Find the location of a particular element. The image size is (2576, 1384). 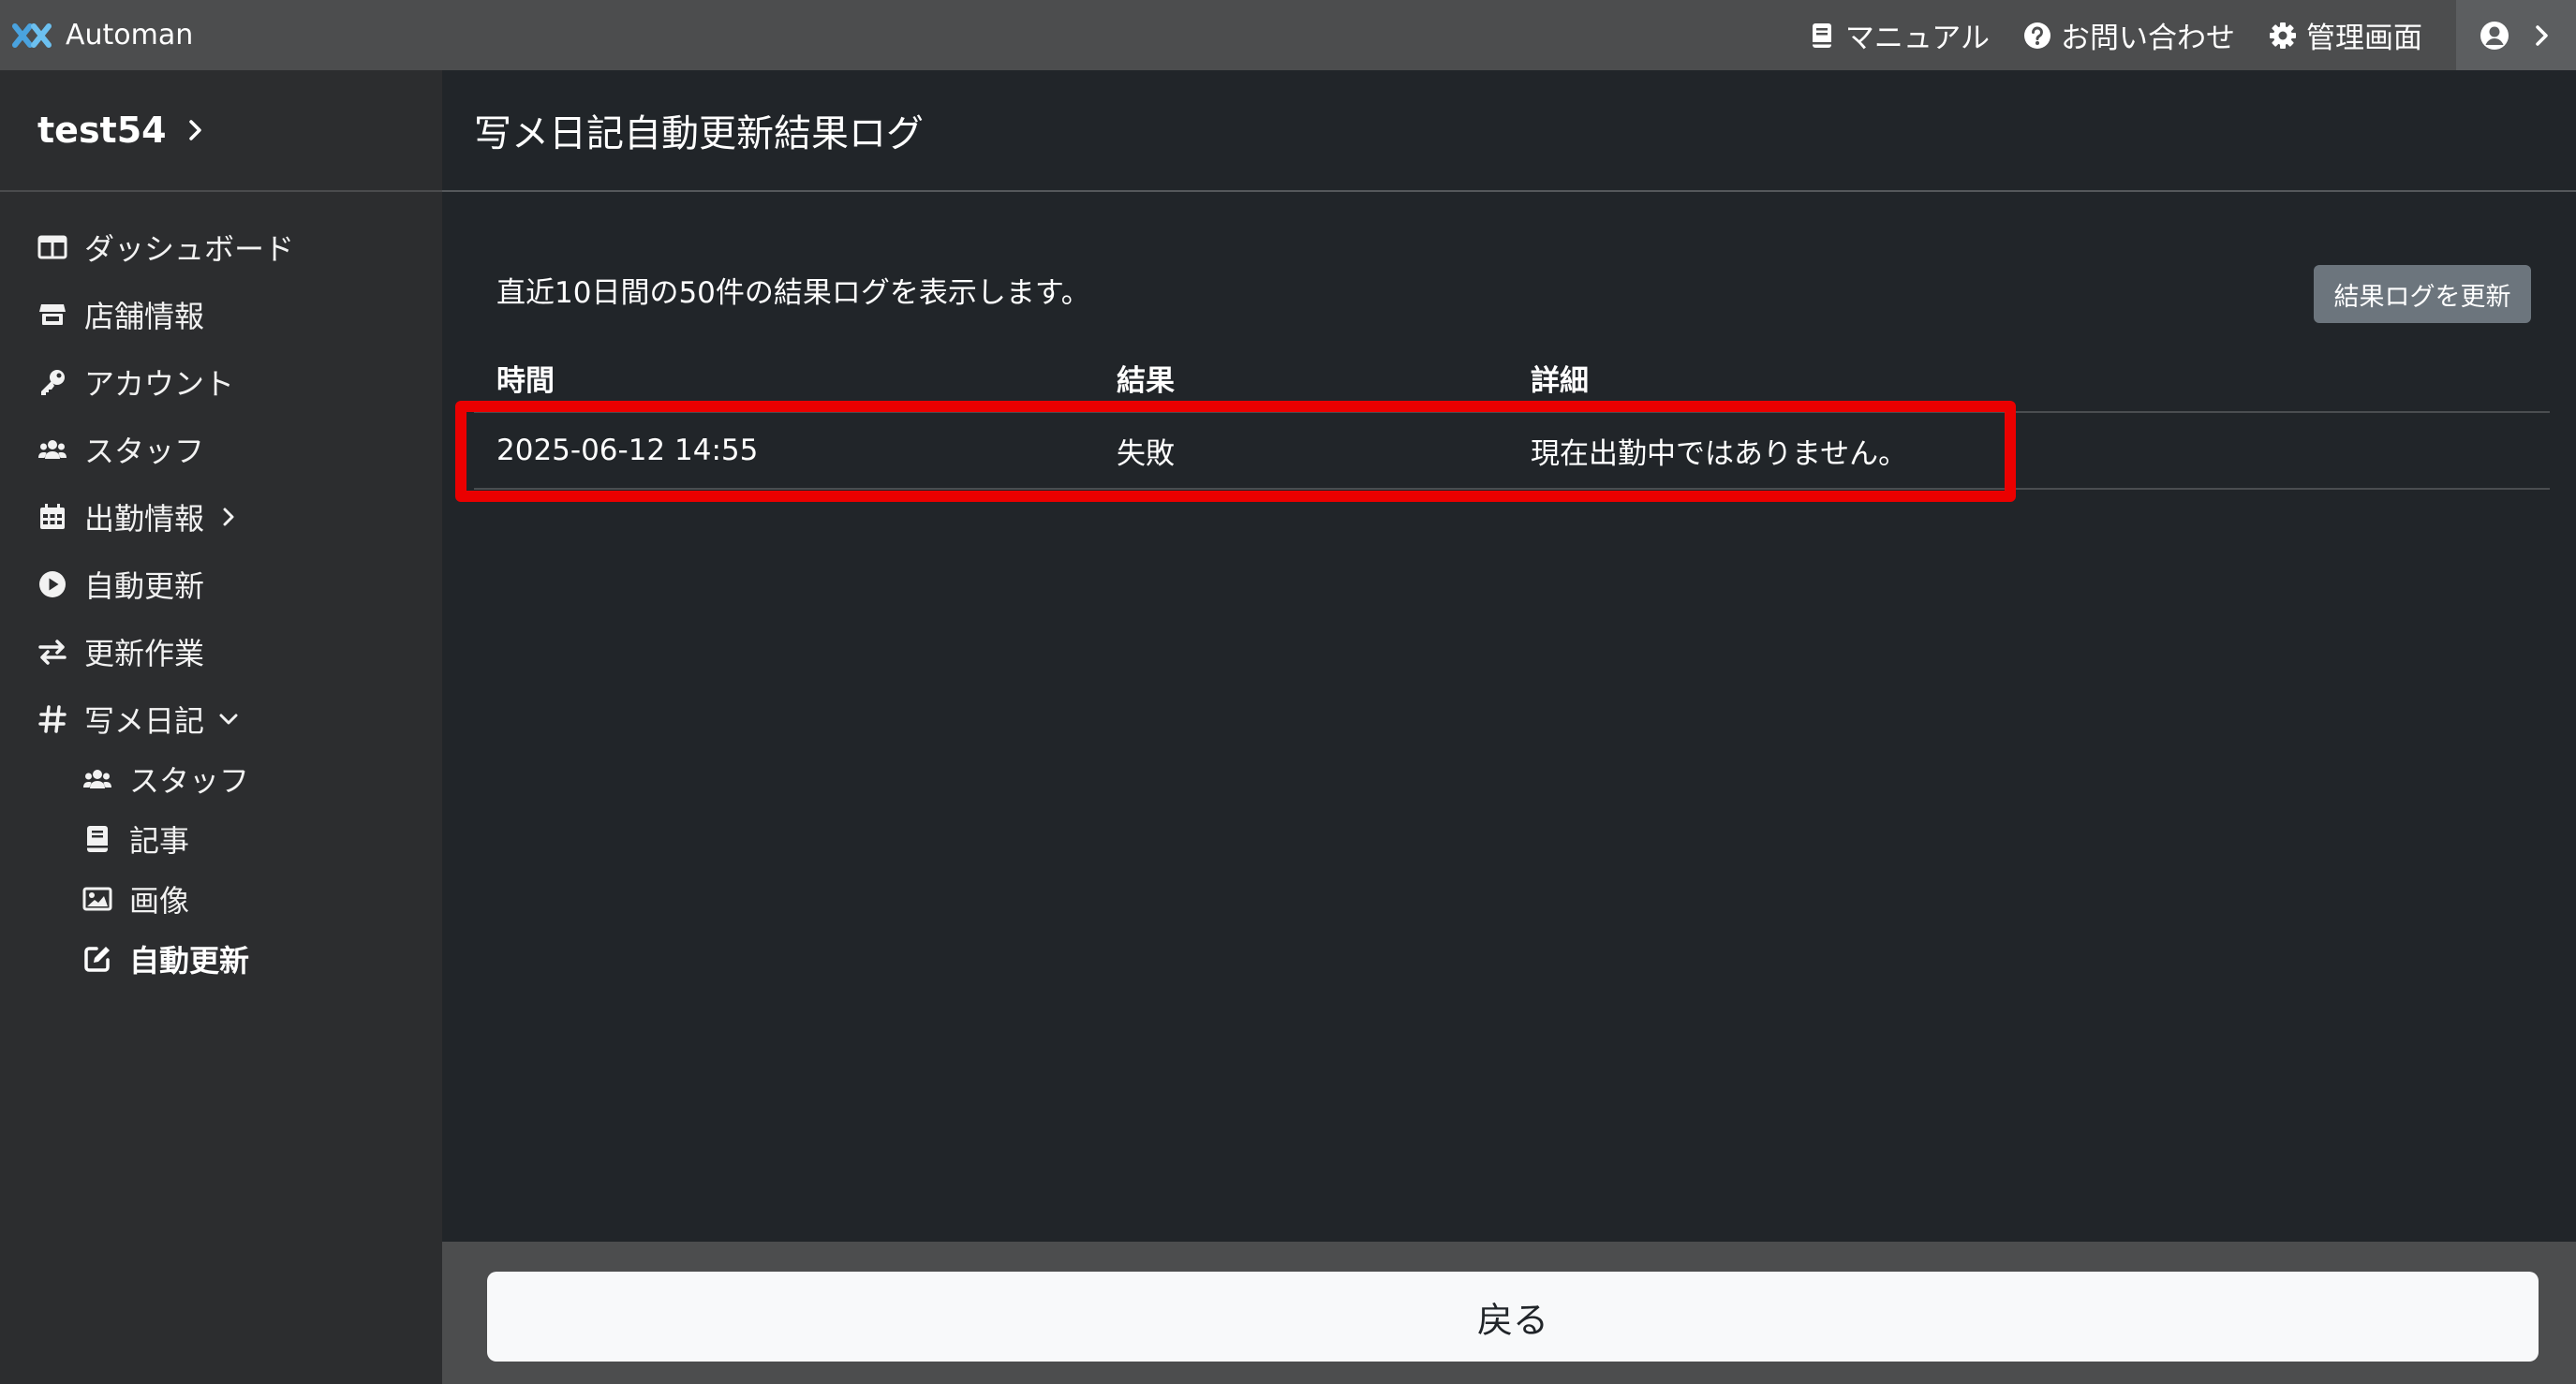

column-header-result: 結果 is located at coordinates (1146, 380).